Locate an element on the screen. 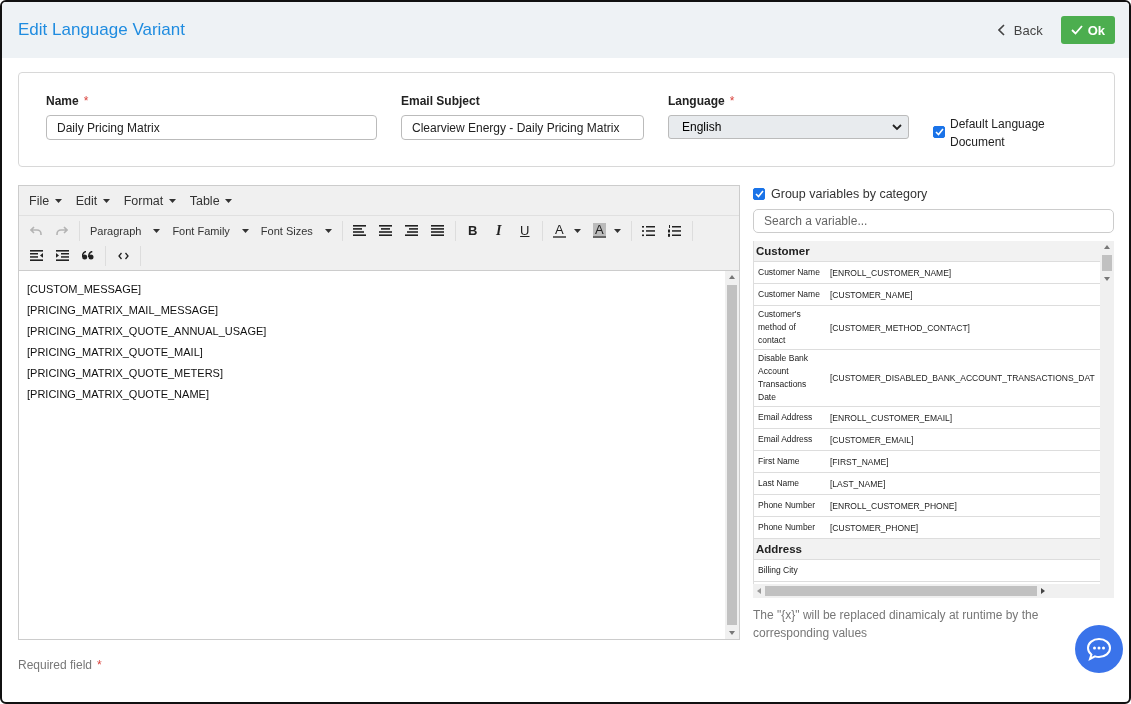 Image resolution: width=1131 pixels, height=704 pixels. field-label: Email Subject is located at coordinates (440, 101).